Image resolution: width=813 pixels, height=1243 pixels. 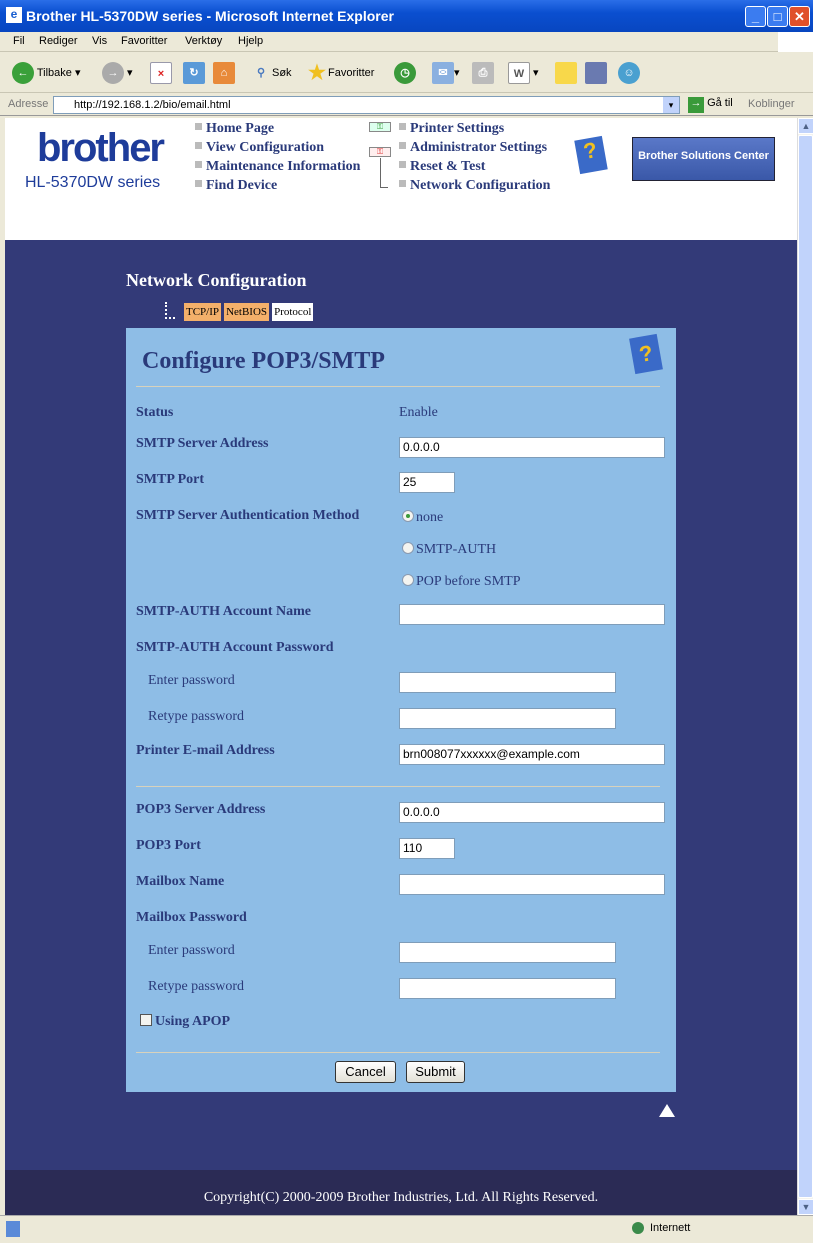 I want to click on auth-enter-password-input, so click(x=507, y=682).